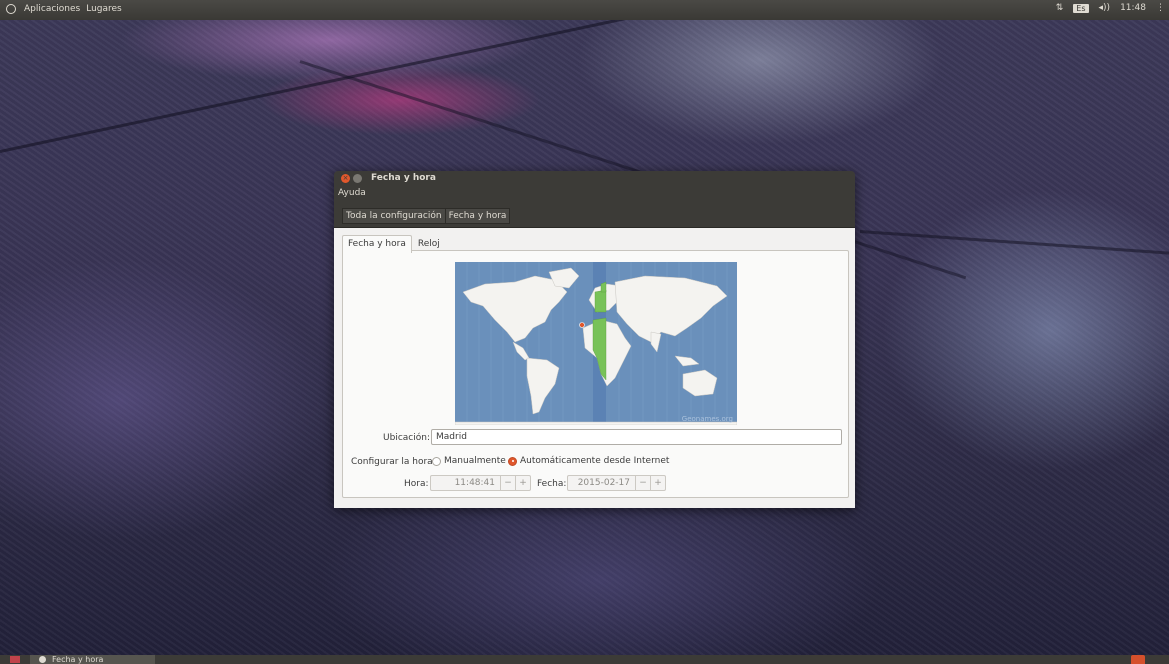 Image resolution: width=1169 pixels, height=664 pixels. Describe the element at coordinates (393, 462) in the screenshot. I see `configure-time-label: Configurar la hora:` at that location.